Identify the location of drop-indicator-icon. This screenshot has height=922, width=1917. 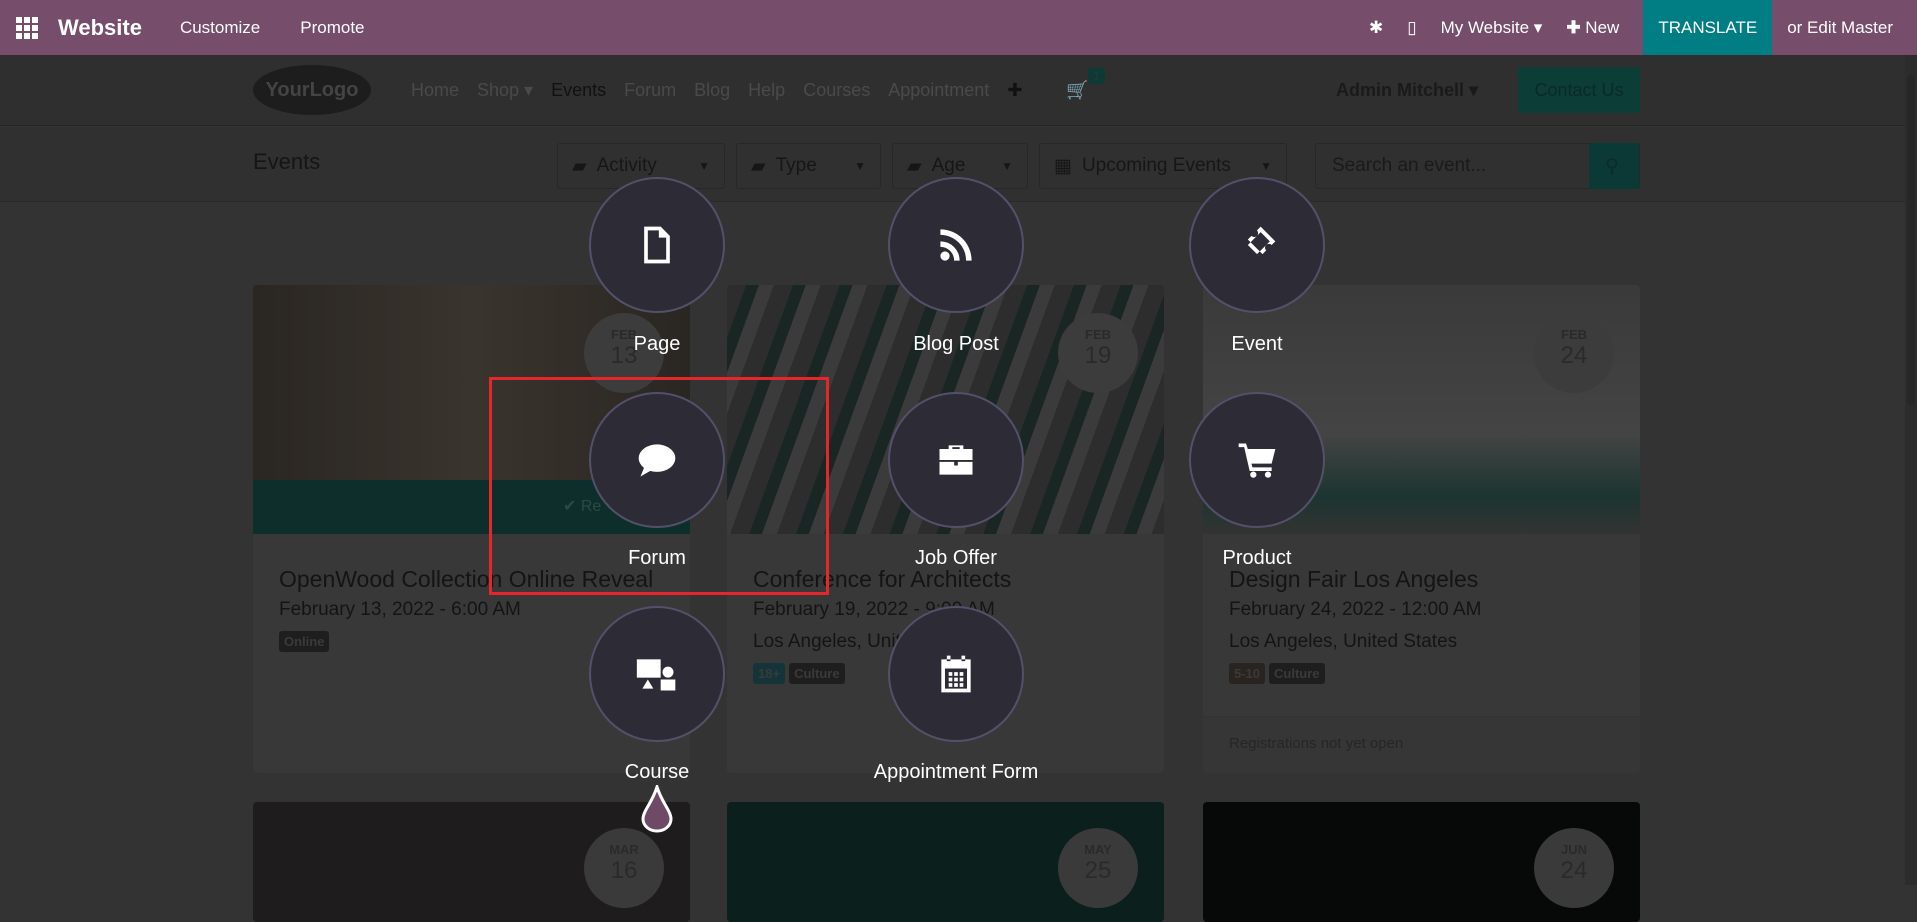
(657, 809).